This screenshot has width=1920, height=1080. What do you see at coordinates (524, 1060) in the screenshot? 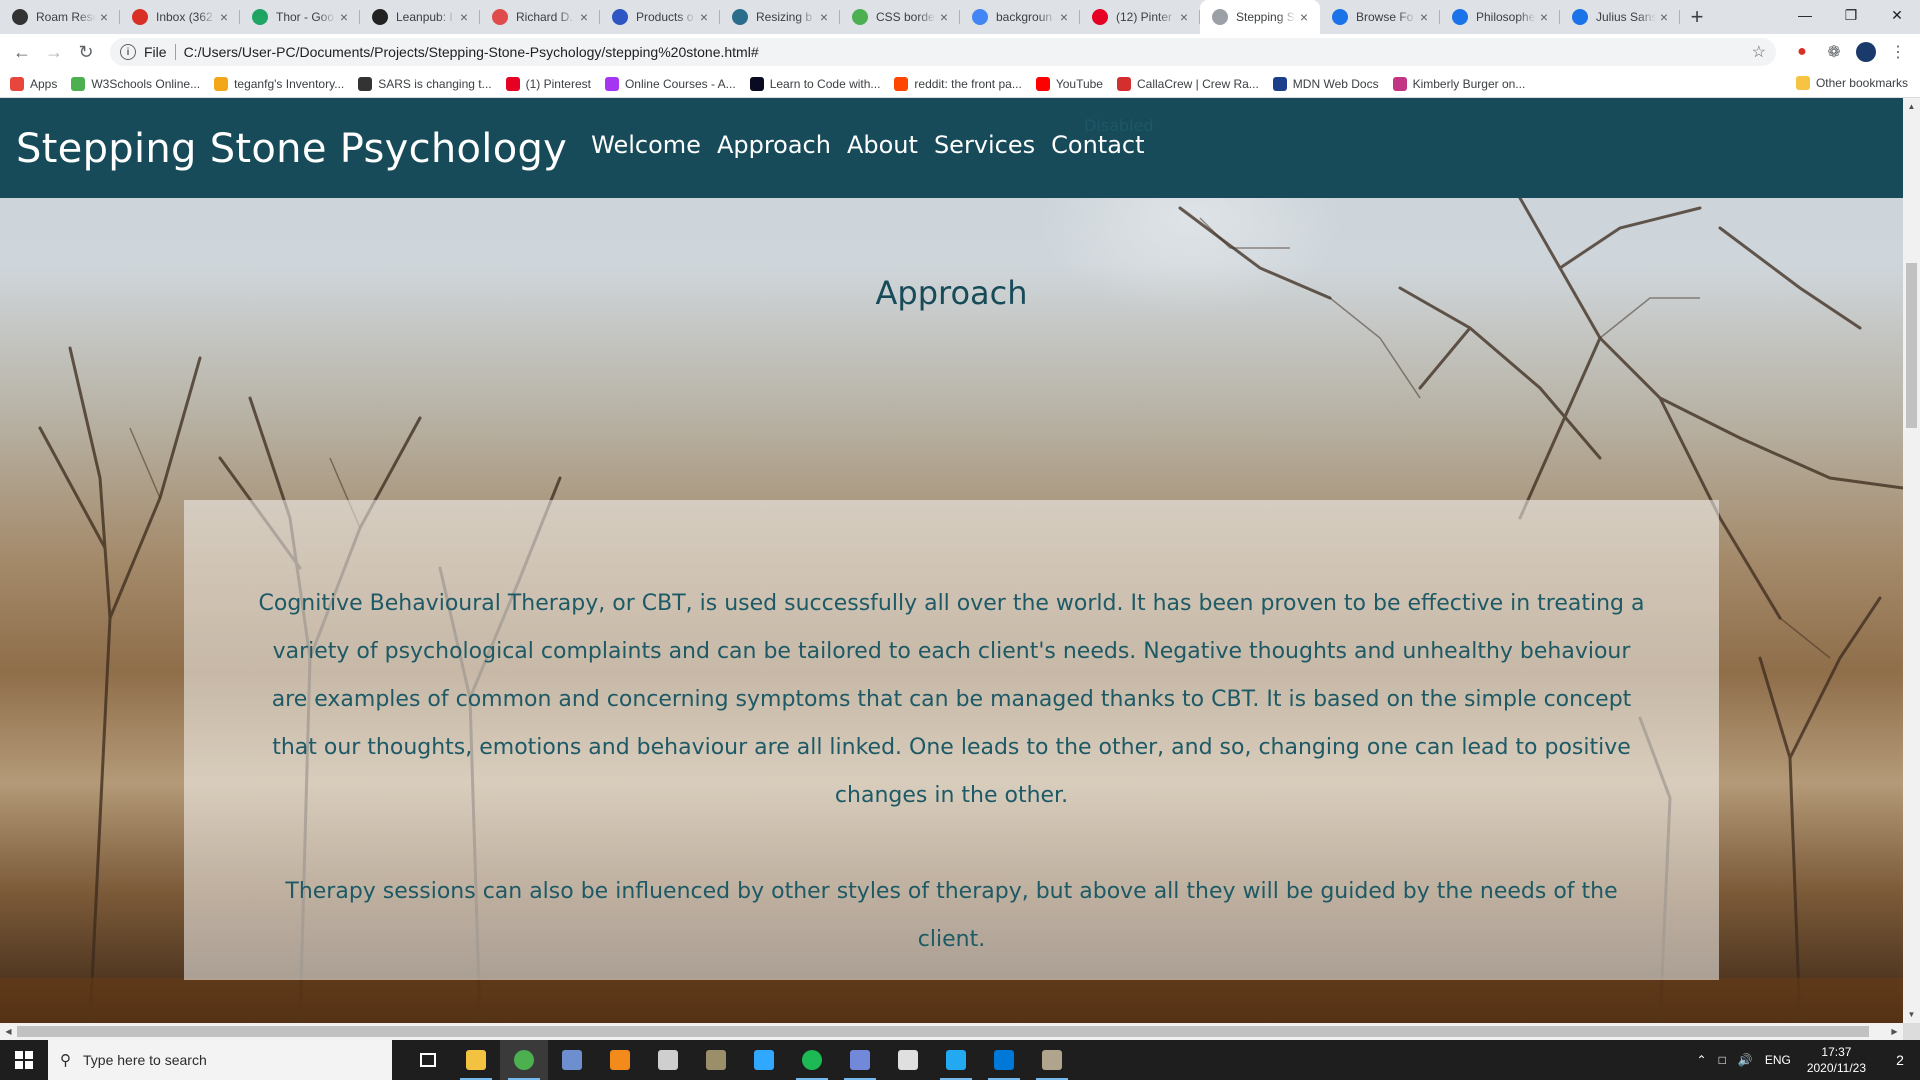
I see `chrome-icon` at bounding box center [524, 1060].